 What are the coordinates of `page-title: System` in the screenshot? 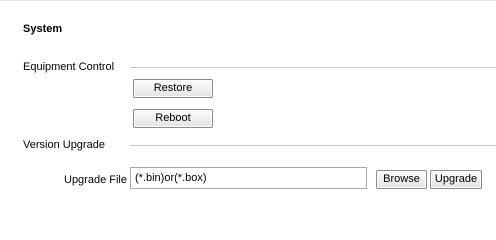 It's located at (43, 29).